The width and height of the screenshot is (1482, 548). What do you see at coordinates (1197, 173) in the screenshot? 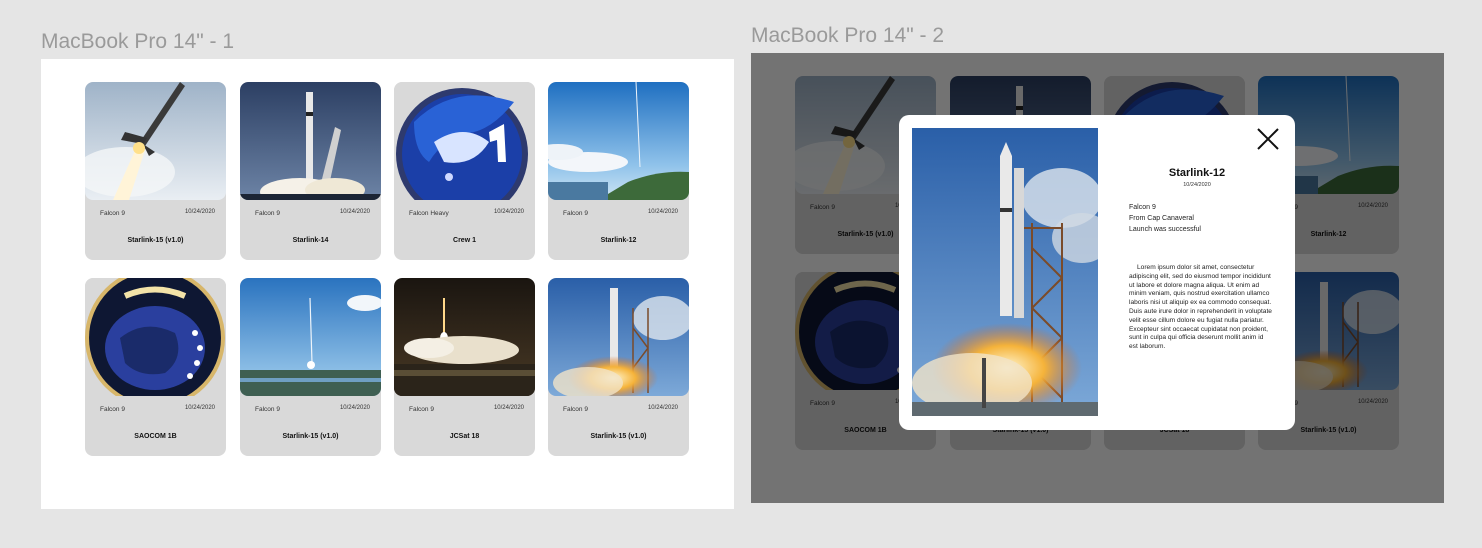
I see `modal-title: Starlink-12` at bounding box center [1197, 173].